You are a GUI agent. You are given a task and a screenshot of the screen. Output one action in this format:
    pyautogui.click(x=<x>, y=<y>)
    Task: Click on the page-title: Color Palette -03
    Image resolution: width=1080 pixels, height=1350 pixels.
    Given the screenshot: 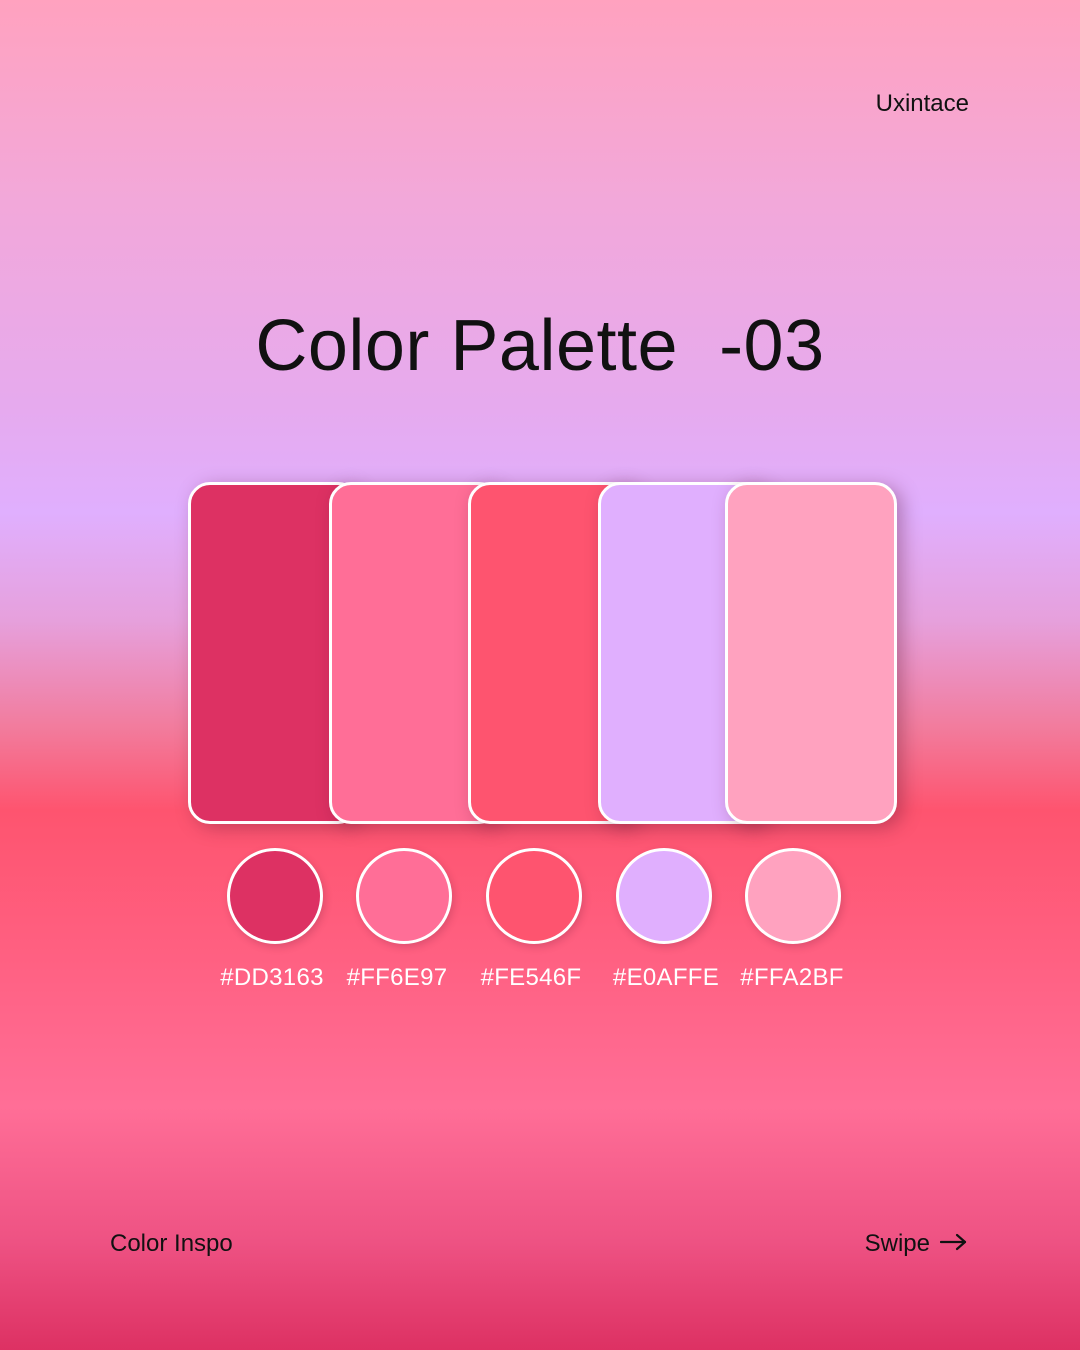 What is the action you would take?
    pyautogui.click(x=540, y=346)
    